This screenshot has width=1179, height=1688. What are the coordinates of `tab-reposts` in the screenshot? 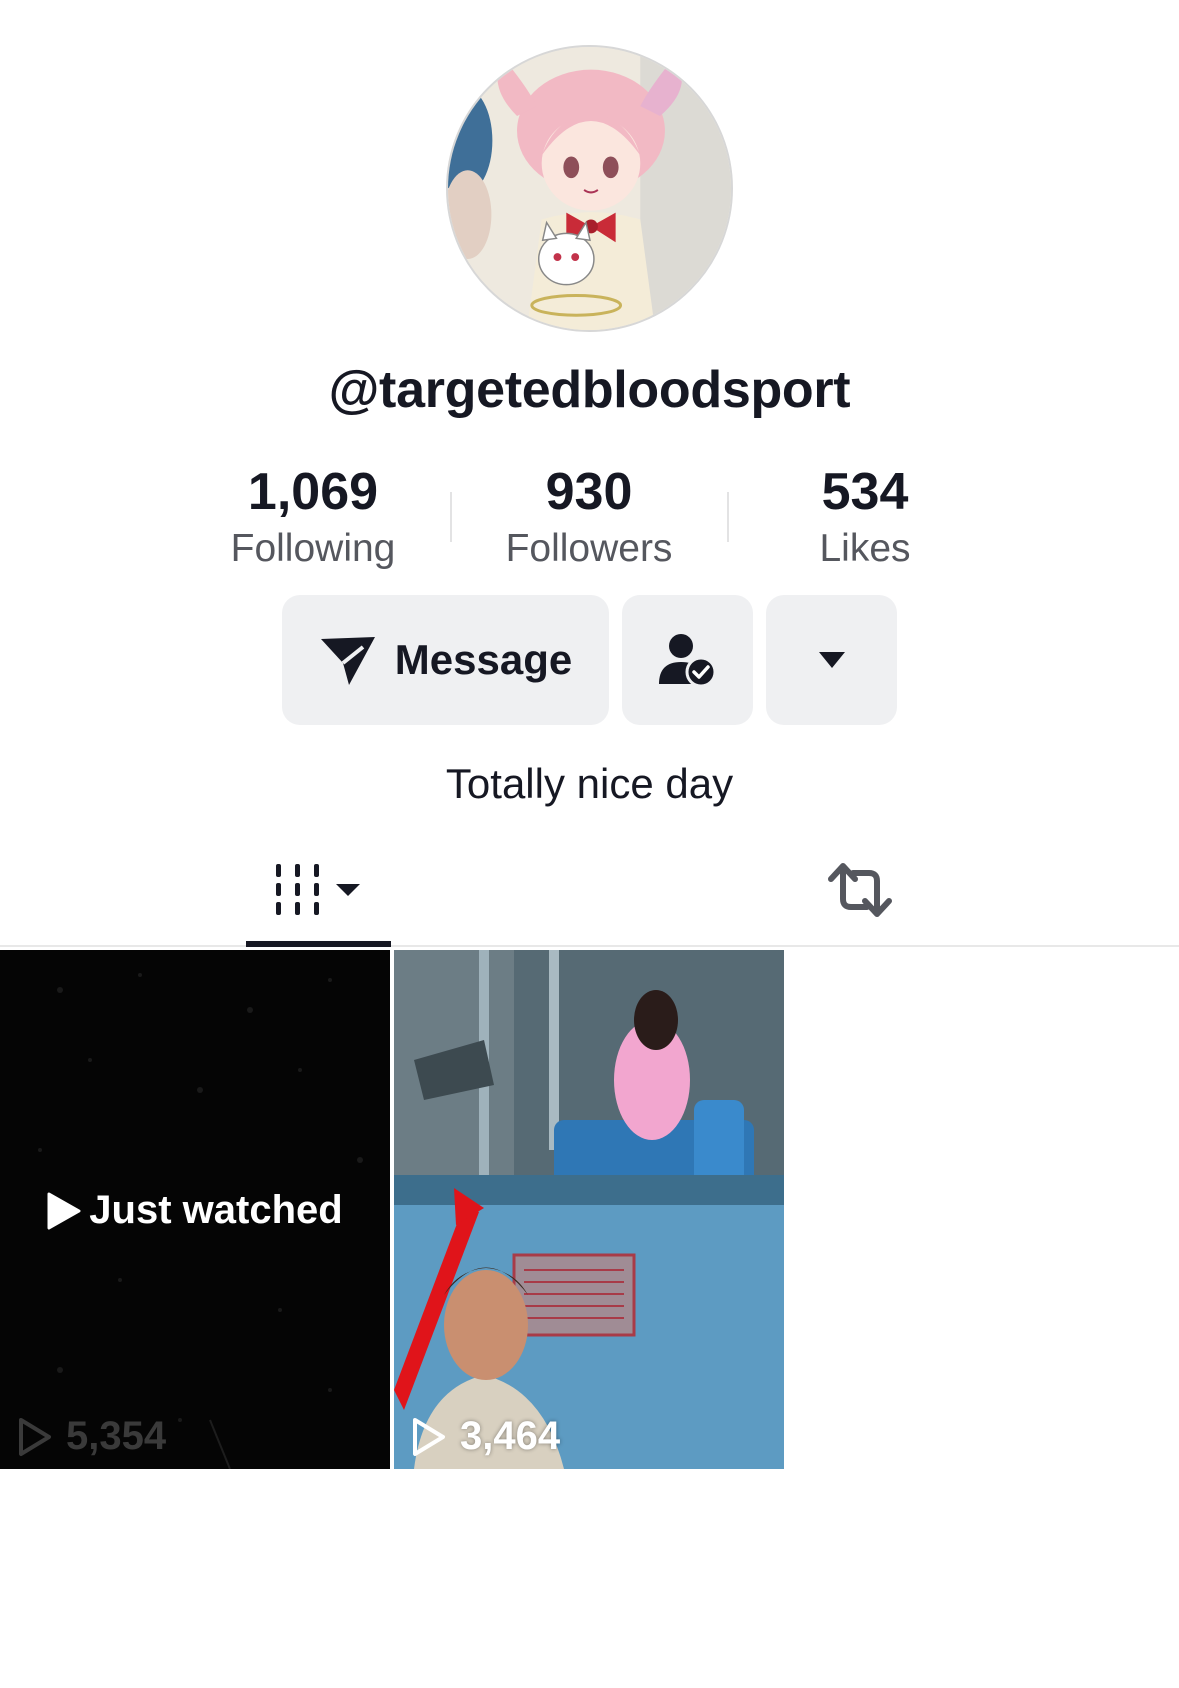 It's located at (860, 890).